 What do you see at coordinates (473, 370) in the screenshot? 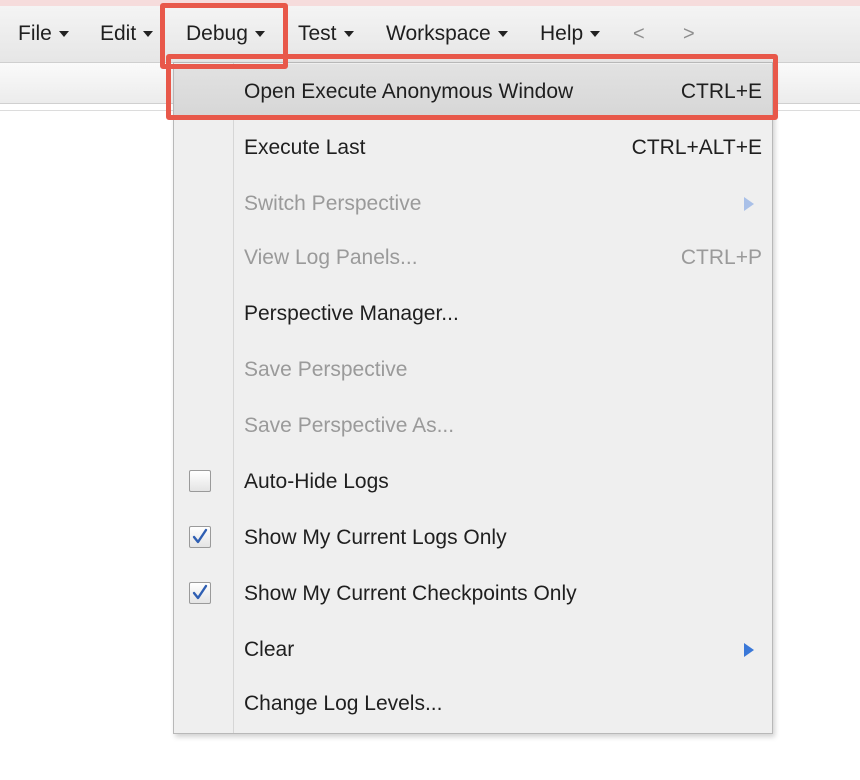
I see `menu-item-save-perspective: Save Perspective` at bounding box center [473, 370].